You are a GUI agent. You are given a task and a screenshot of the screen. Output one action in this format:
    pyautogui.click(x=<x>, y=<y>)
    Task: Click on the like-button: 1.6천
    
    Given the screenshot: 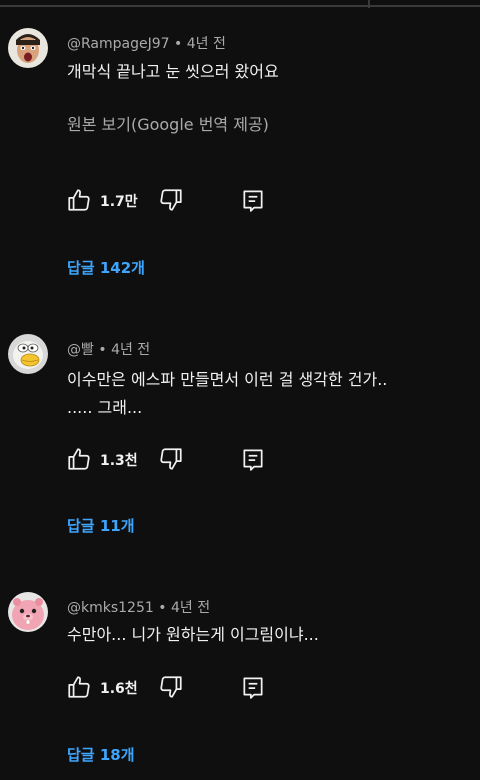 What is the action you would take?
    pyautogui.click(x=106, y=687)
    